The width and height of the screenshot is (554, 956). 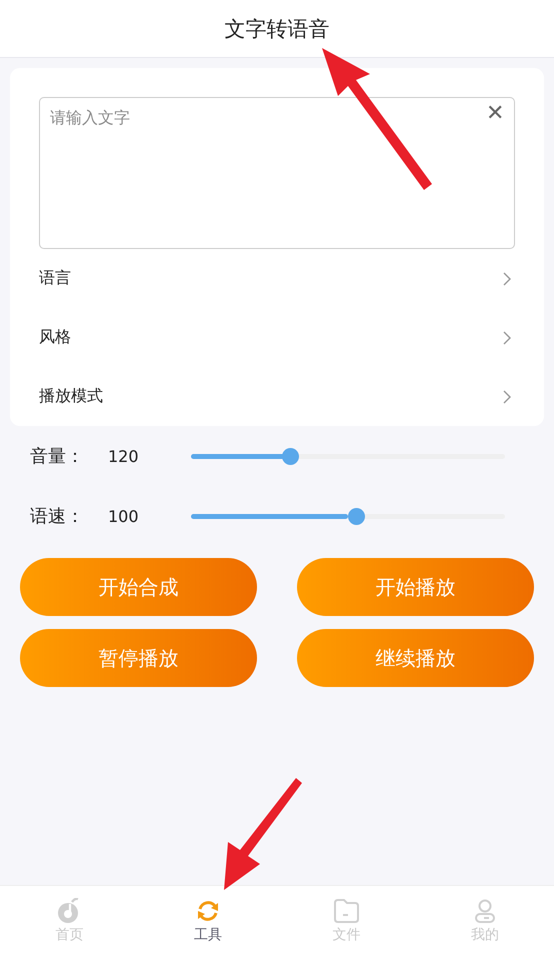 I want to click on option-row: 播放模式, so click(x=277, y=396).